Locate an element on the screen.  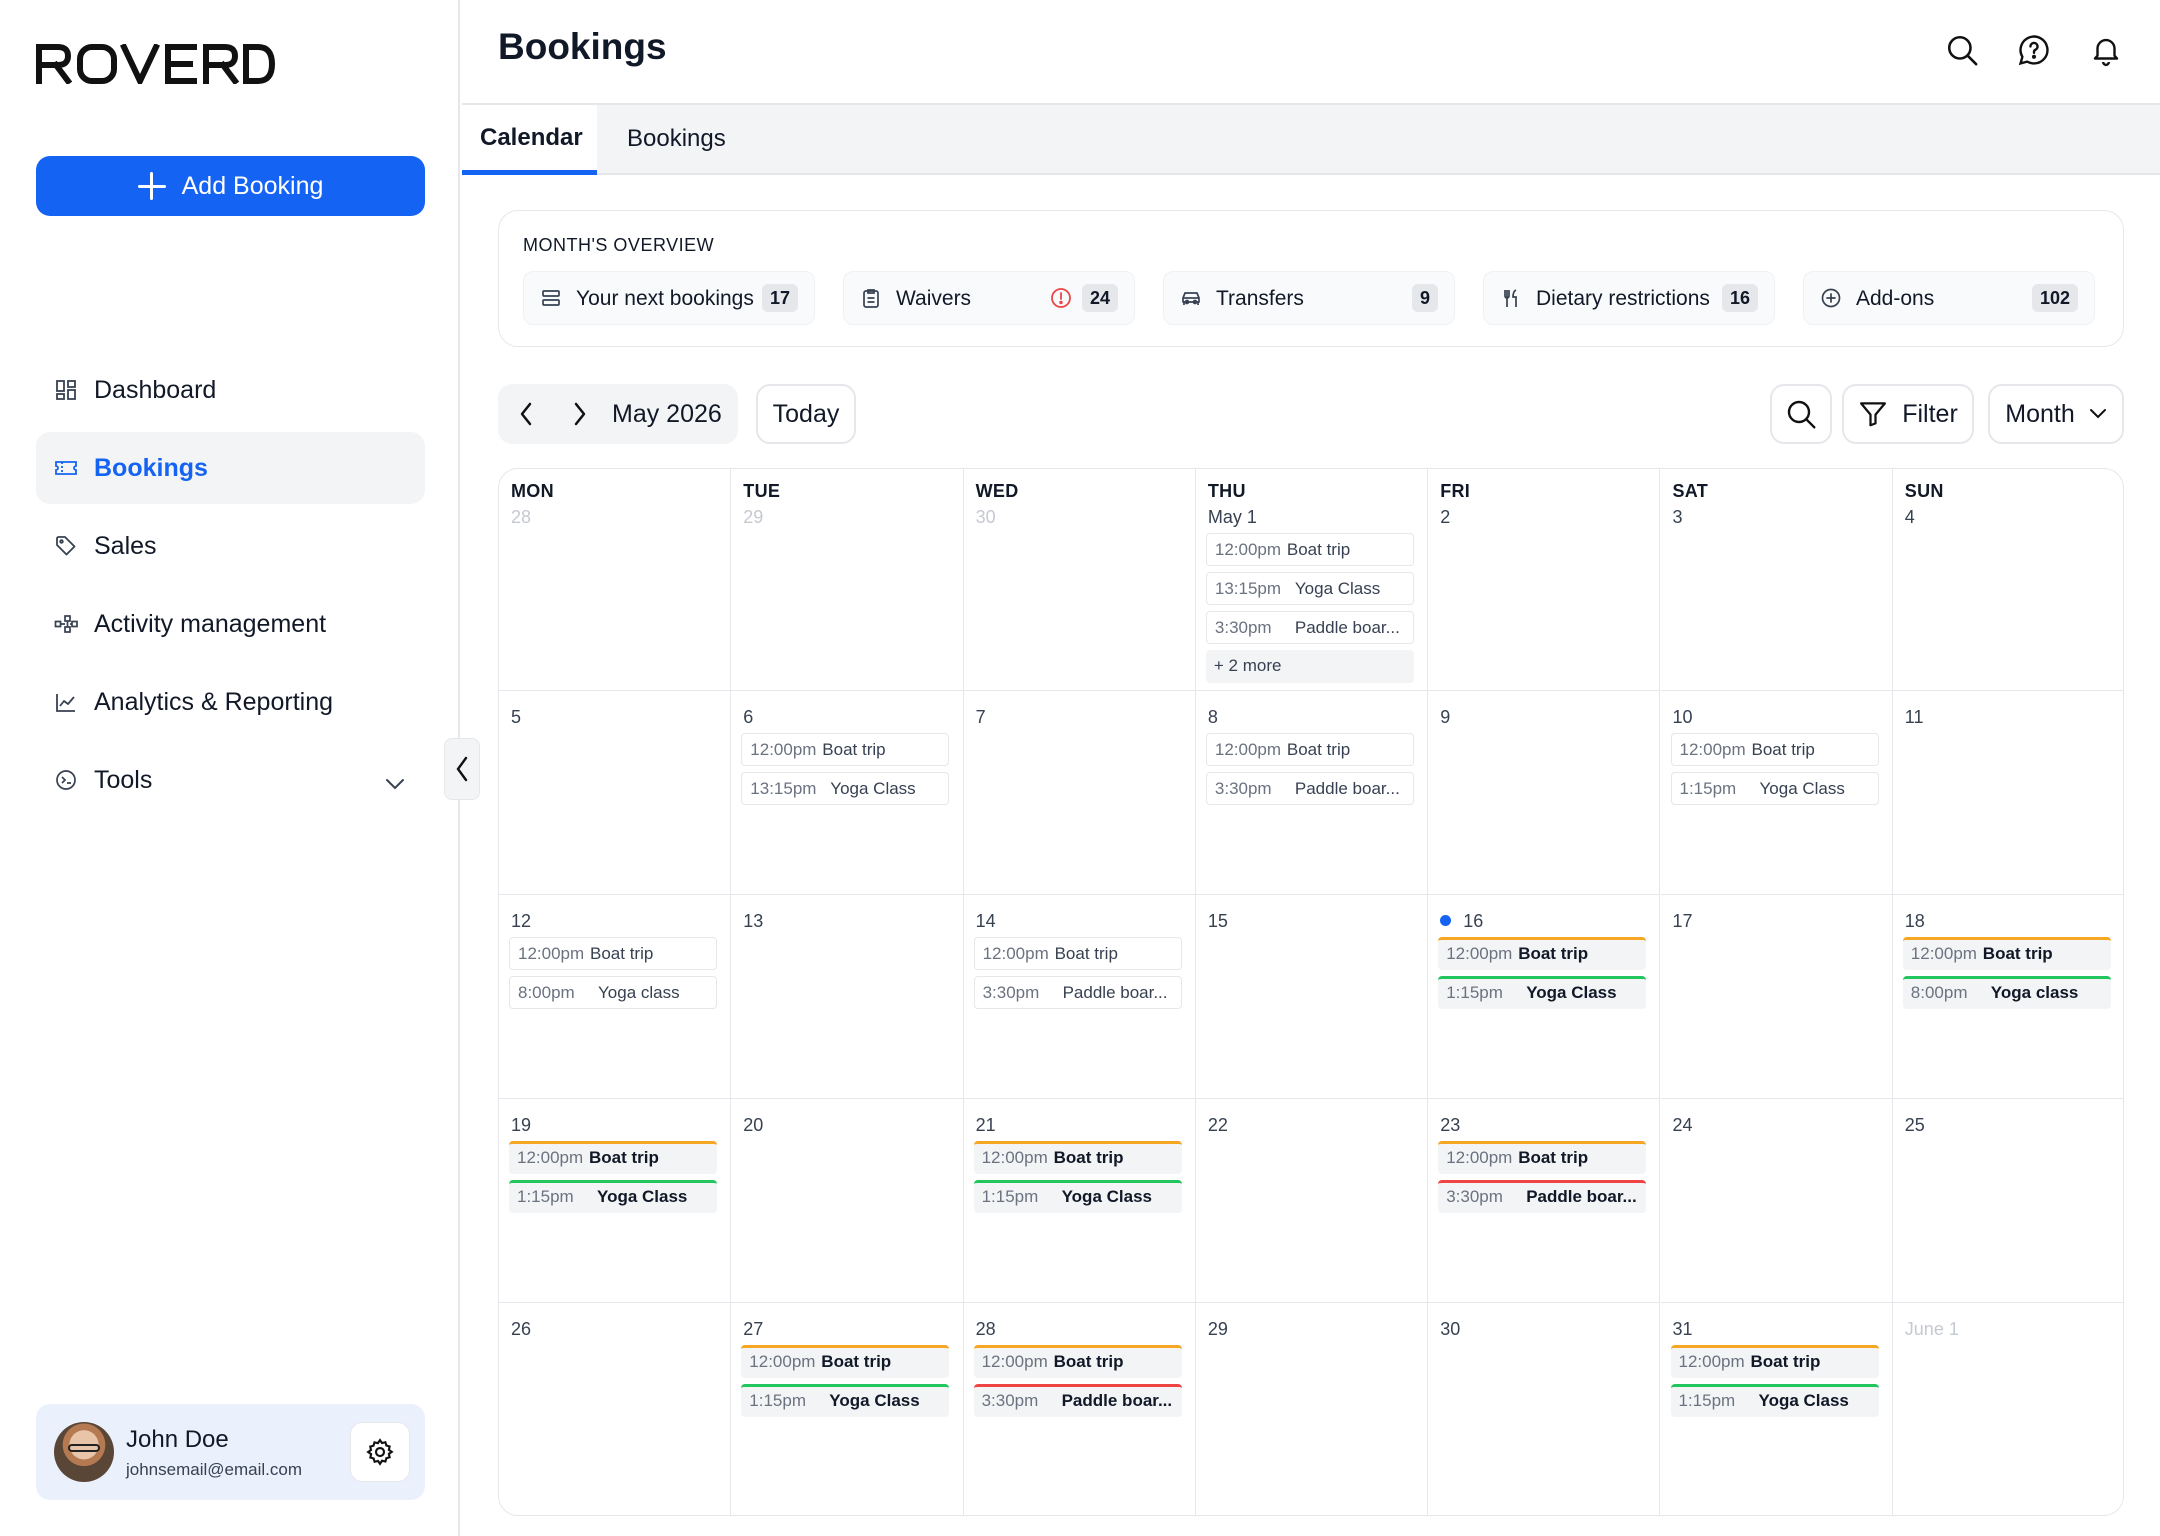
calendar-day-cell: 12 12:00pm Boat trip 8:00pm Yoga class is located at coordinates (615, 997).